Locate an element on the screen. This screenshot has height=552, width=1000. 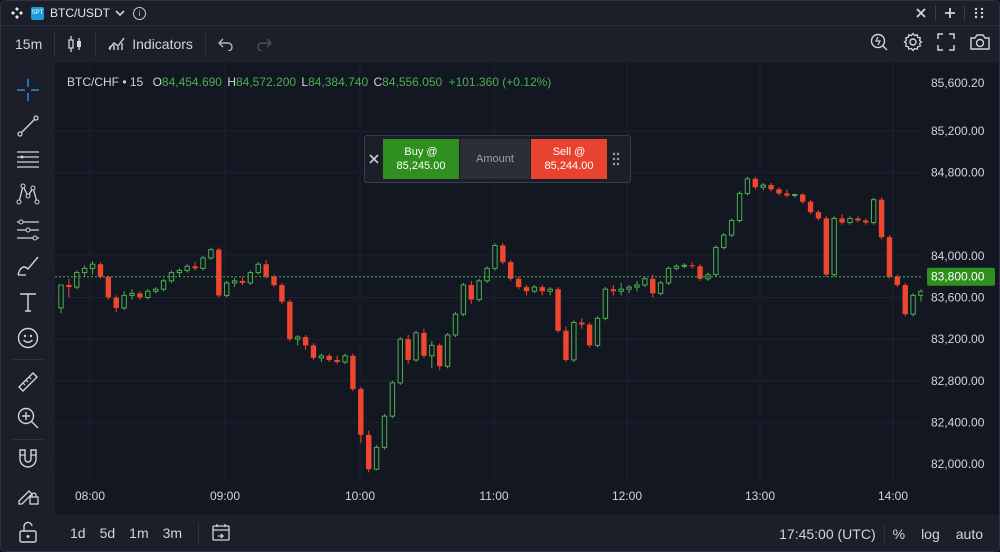
emoji-icon is located at coordinates (28, 338).